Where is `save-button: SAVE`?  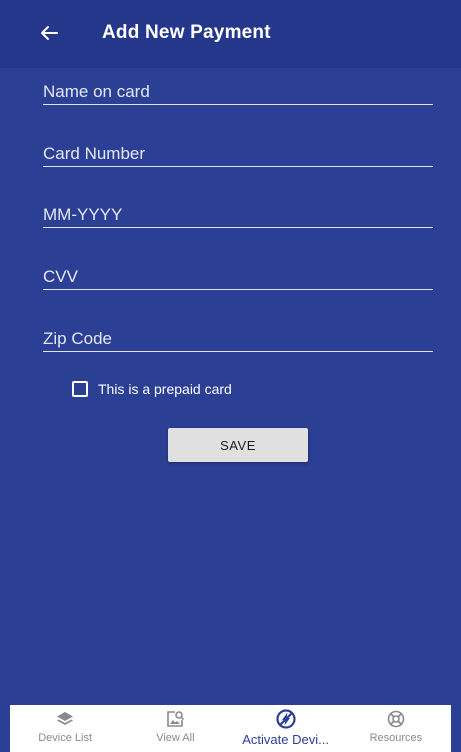
save-button: SAVE is located at coordinates (238, 445).